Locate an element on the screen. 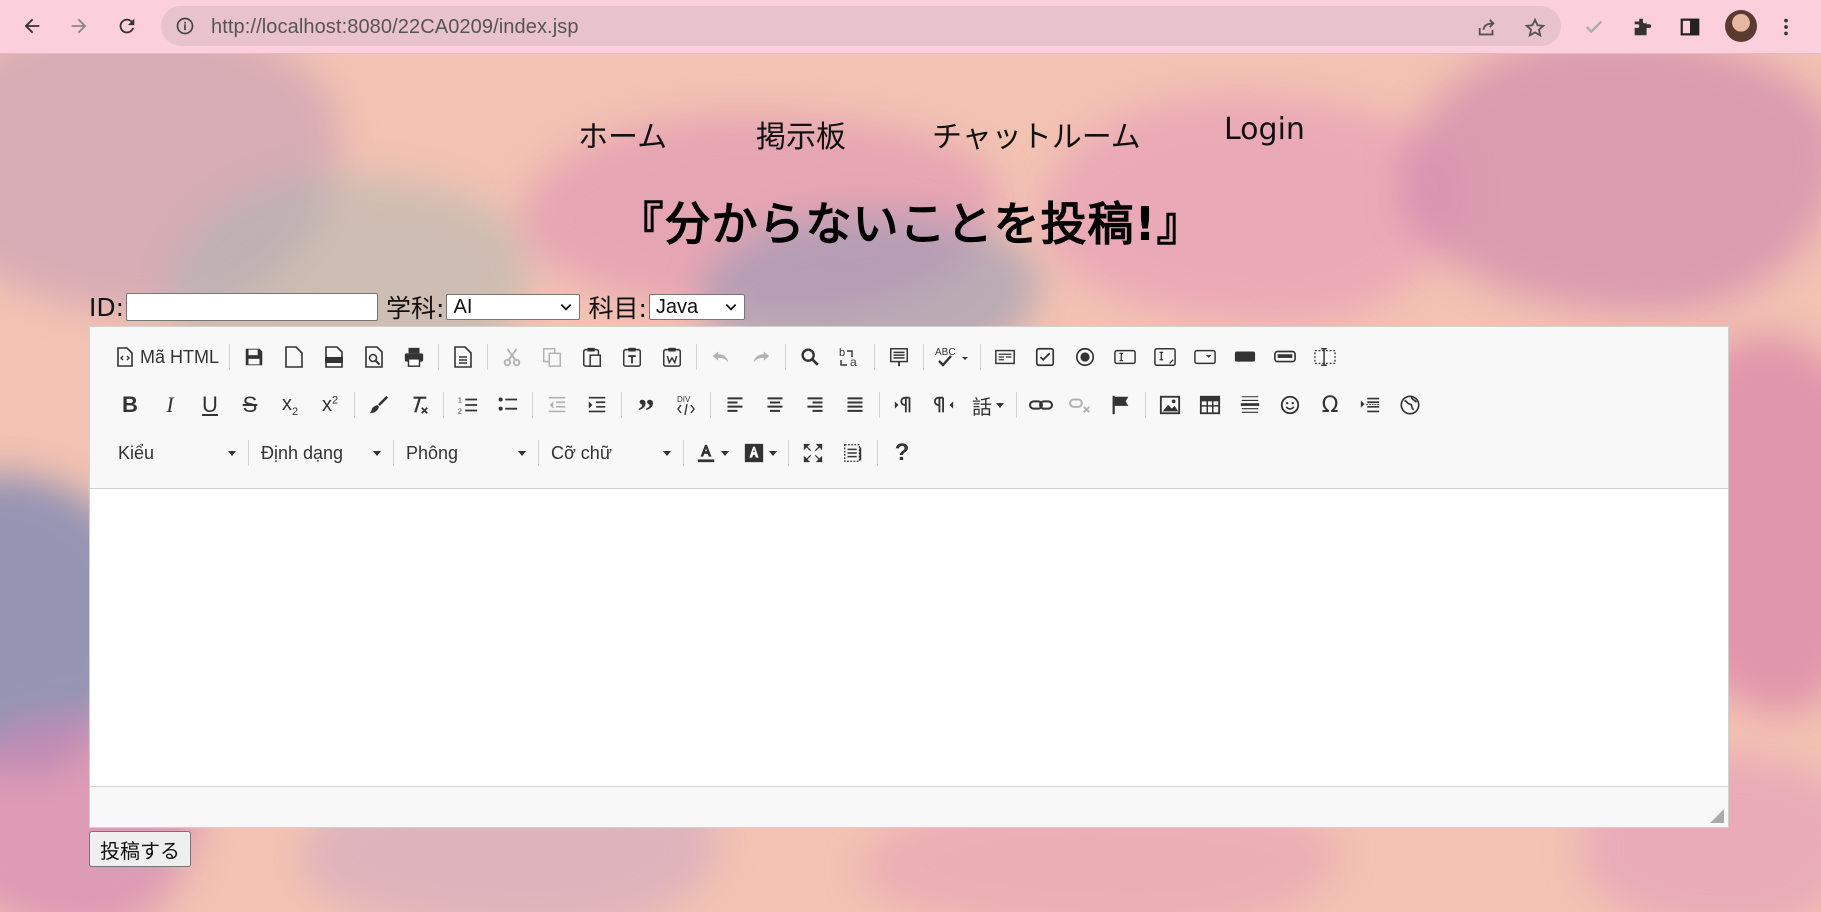  ltr-button is located at coordinates (904, 405).